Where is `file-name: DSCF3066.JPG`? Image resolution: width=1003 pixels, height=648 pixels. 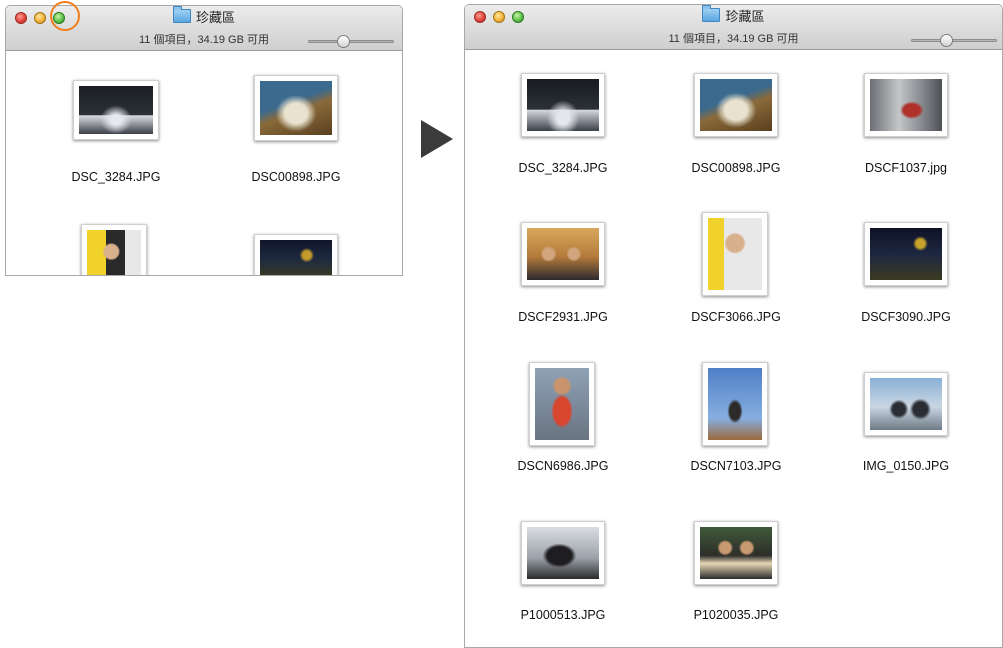
file-name: DSCF3066.JPG is located at coordinates (736, 317).